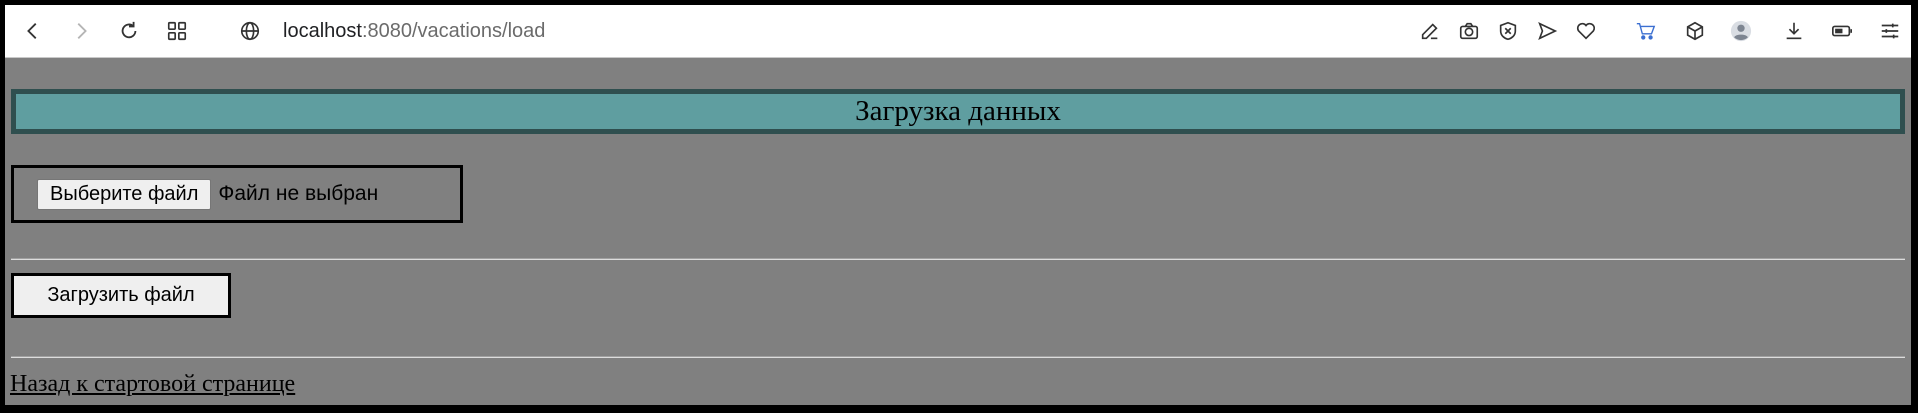 The width and height of the screenshot is (1918, 413). What do you see at coordinates (1586, 31) in the screenshot?
I see `heart-icon` at bounding box center [1586, 31].